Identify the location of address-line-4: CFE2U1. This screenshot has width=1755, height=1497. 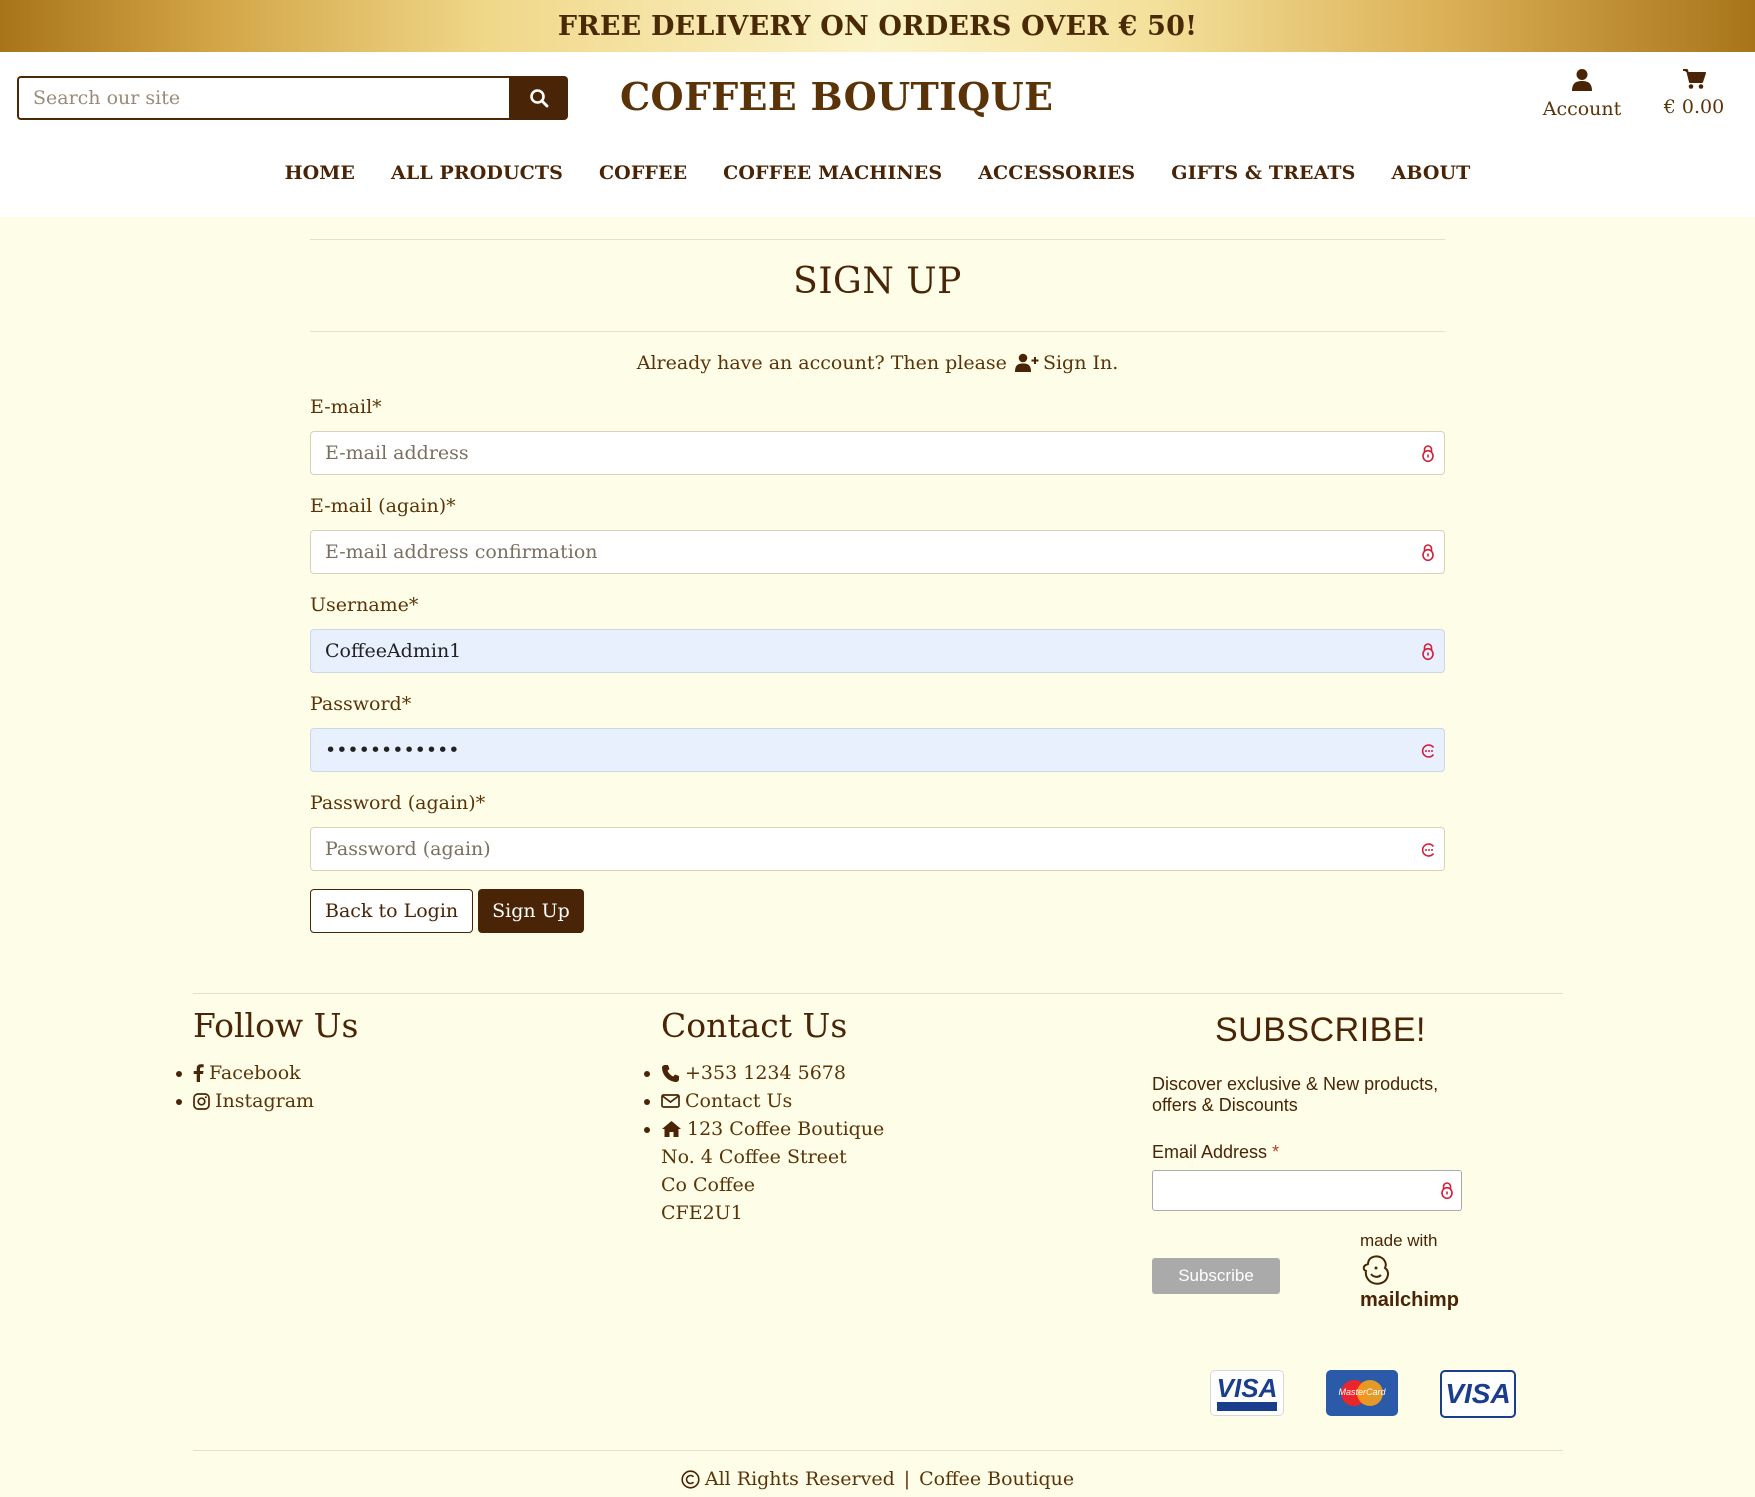
(702, 1213).